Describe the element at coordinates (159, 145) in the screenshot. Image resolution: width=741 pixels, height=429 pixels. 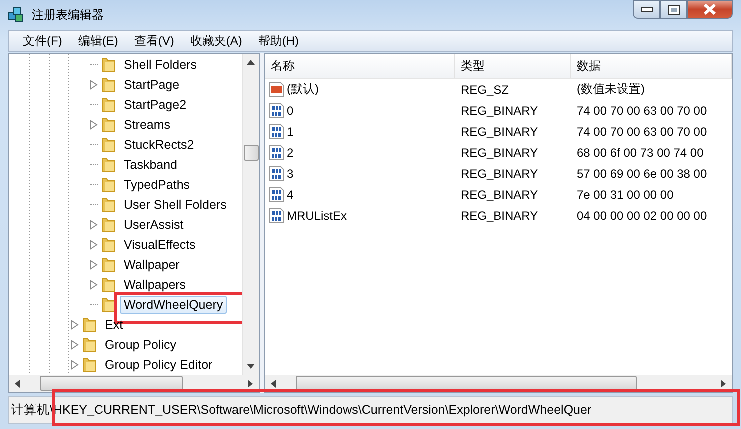
I see `tree-item: StuckRects2` at that location.